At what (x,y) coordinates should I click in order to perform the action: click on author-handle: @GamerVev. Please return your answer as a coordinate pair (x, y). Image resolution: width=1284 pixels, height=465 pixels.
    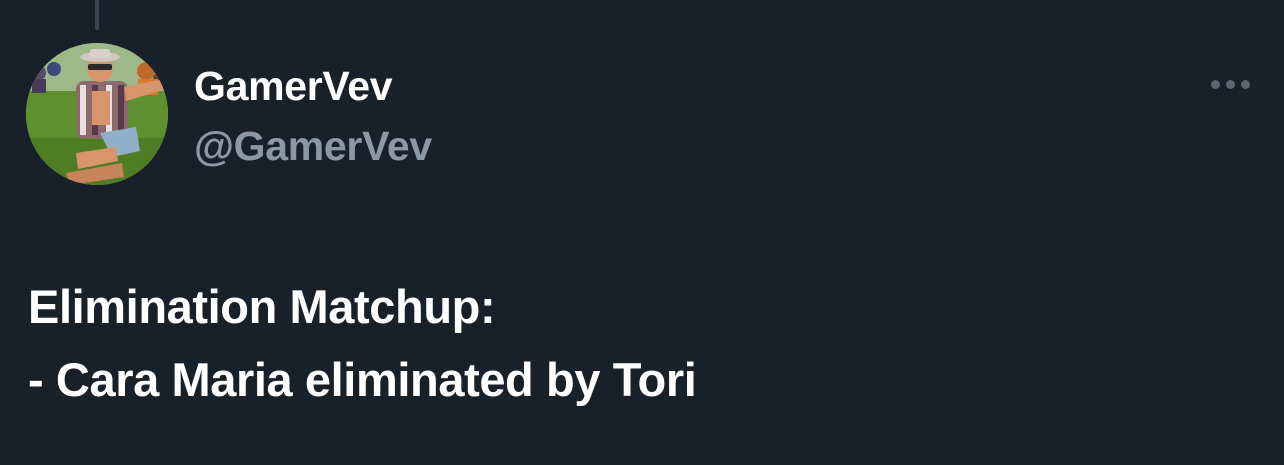
    Looking at the image, I should click on (313, 146).